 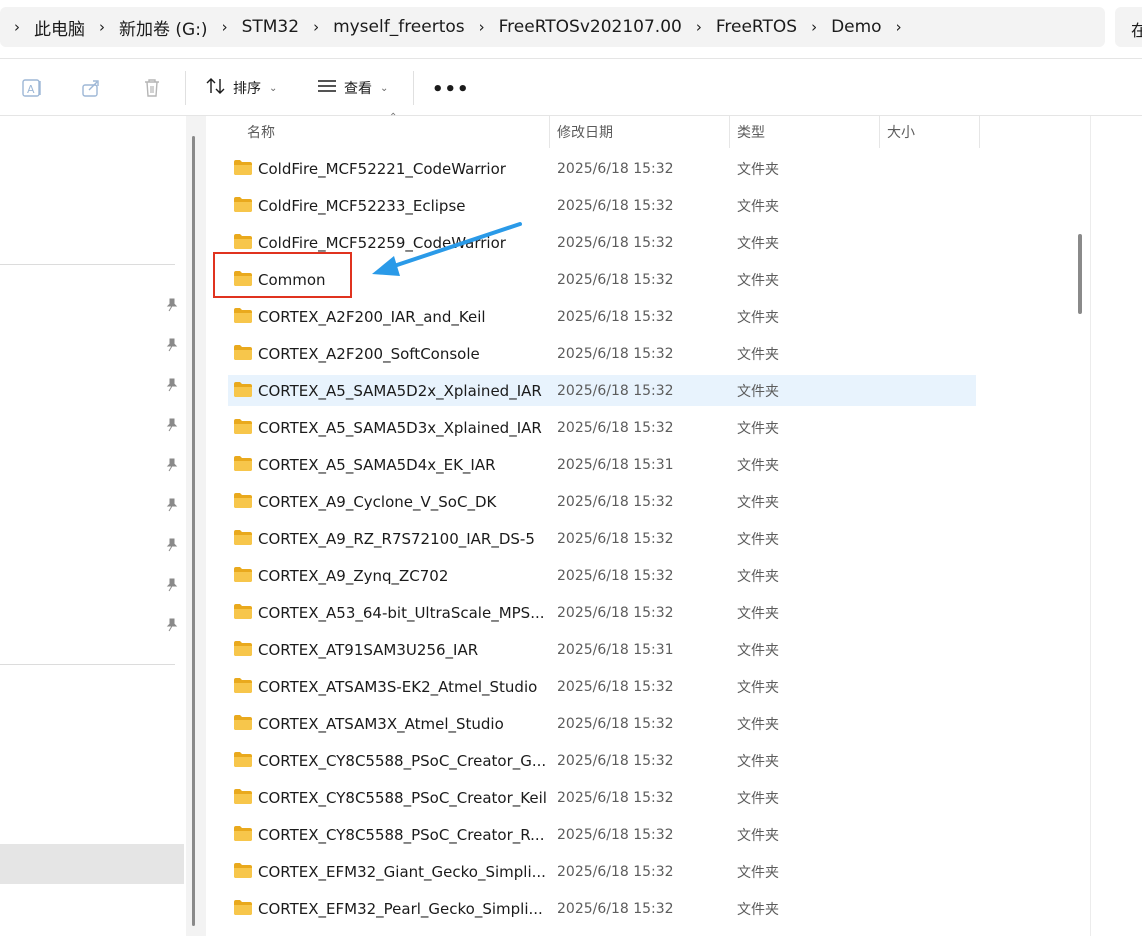 What do you see at coordinates (91, 88) in the screenshot?
I see `share-icon` at bounding box center [91, 88].